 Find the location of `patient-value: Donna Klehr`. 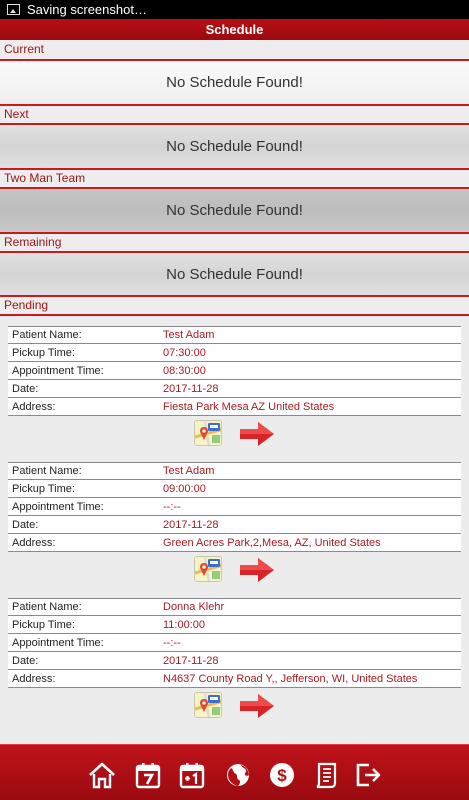

patient-value: Donna Klehr is located at coordinates (194, 607).